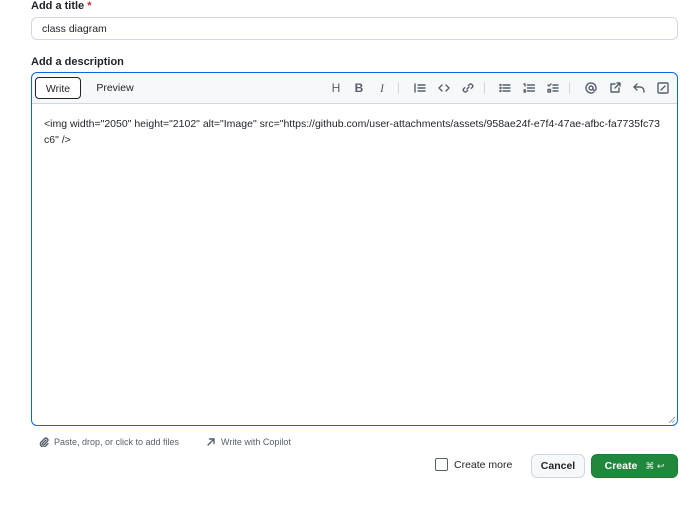 The height and width of the screenshot is (516, 699). Describe the element at coordinates (621, 466) in the screenshot. I see `create-button-label: Create` at that location.